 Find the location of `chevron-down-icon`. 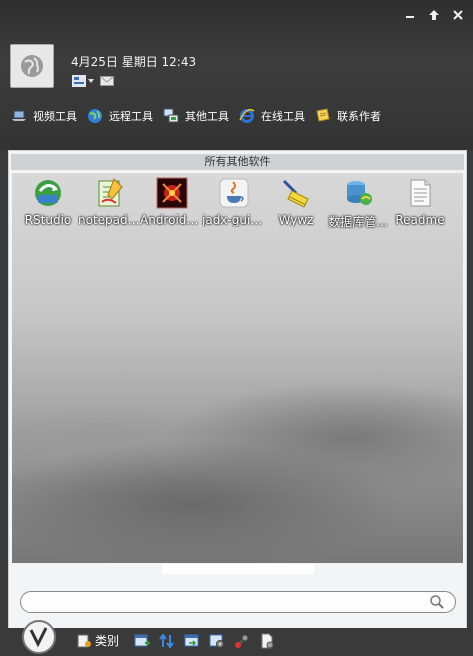

chevron-down-icon is located at coordinates (91, 81).